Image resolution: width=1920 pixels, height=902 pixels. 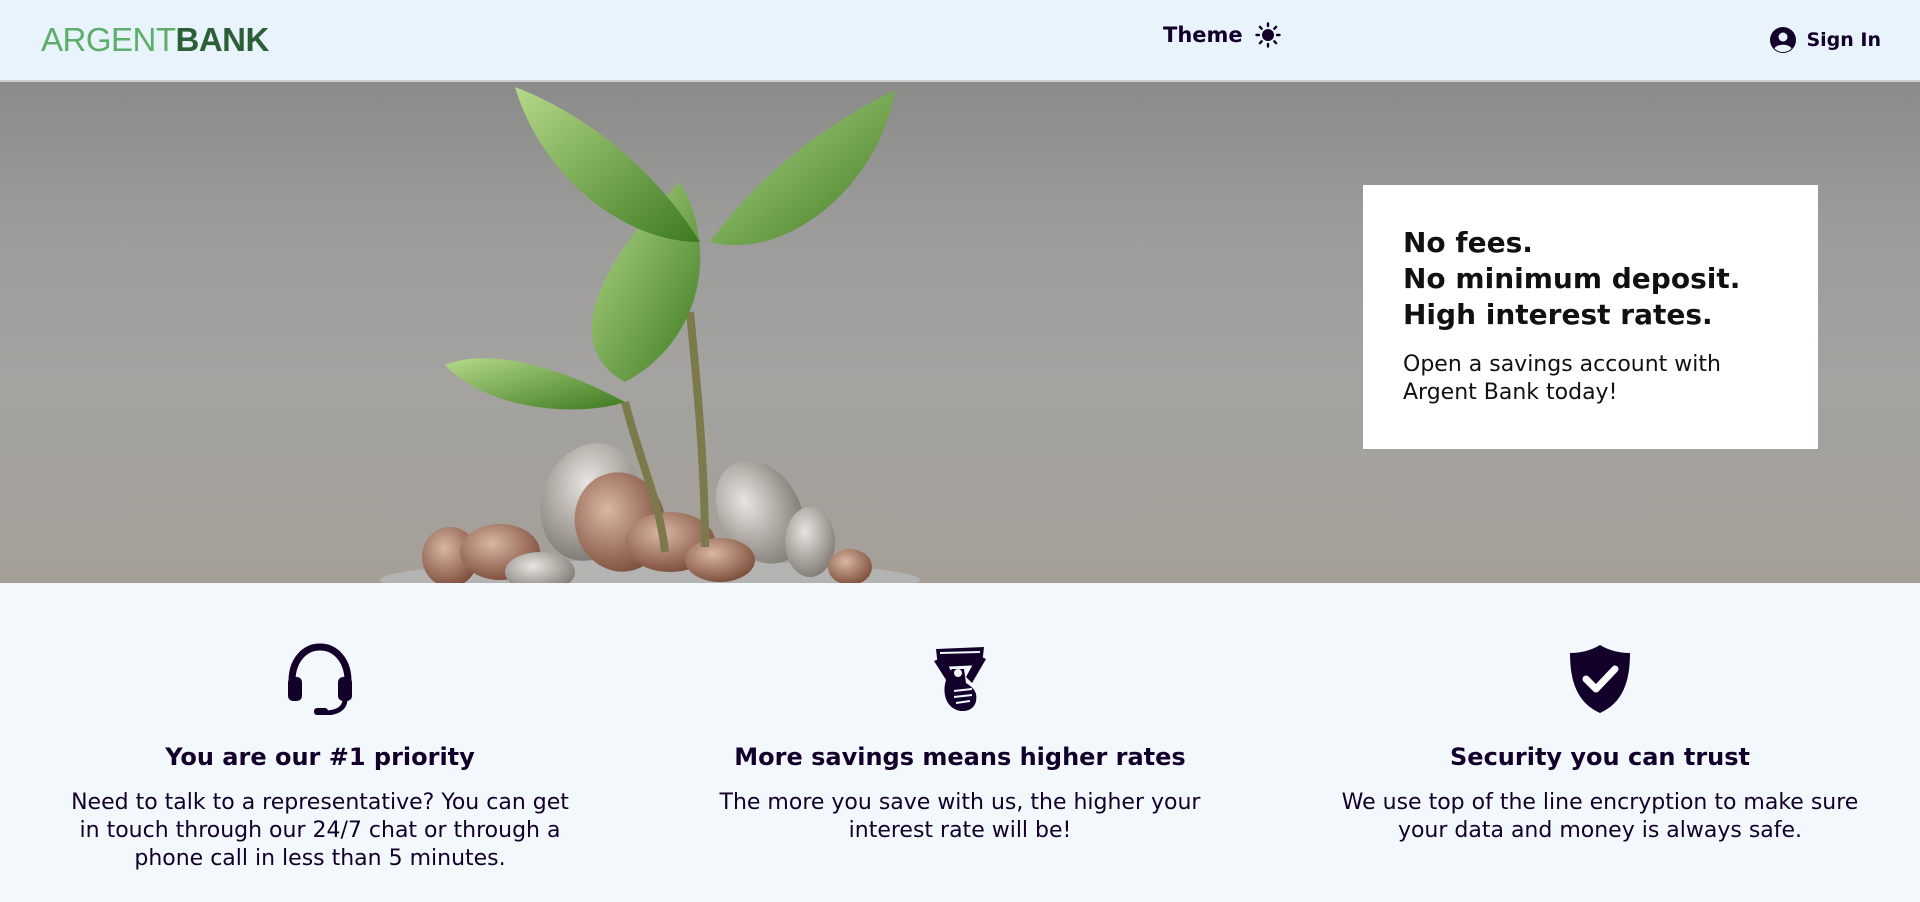 I want to click on hero-subtitle-1: No fees., so click(x=1468, y=242).